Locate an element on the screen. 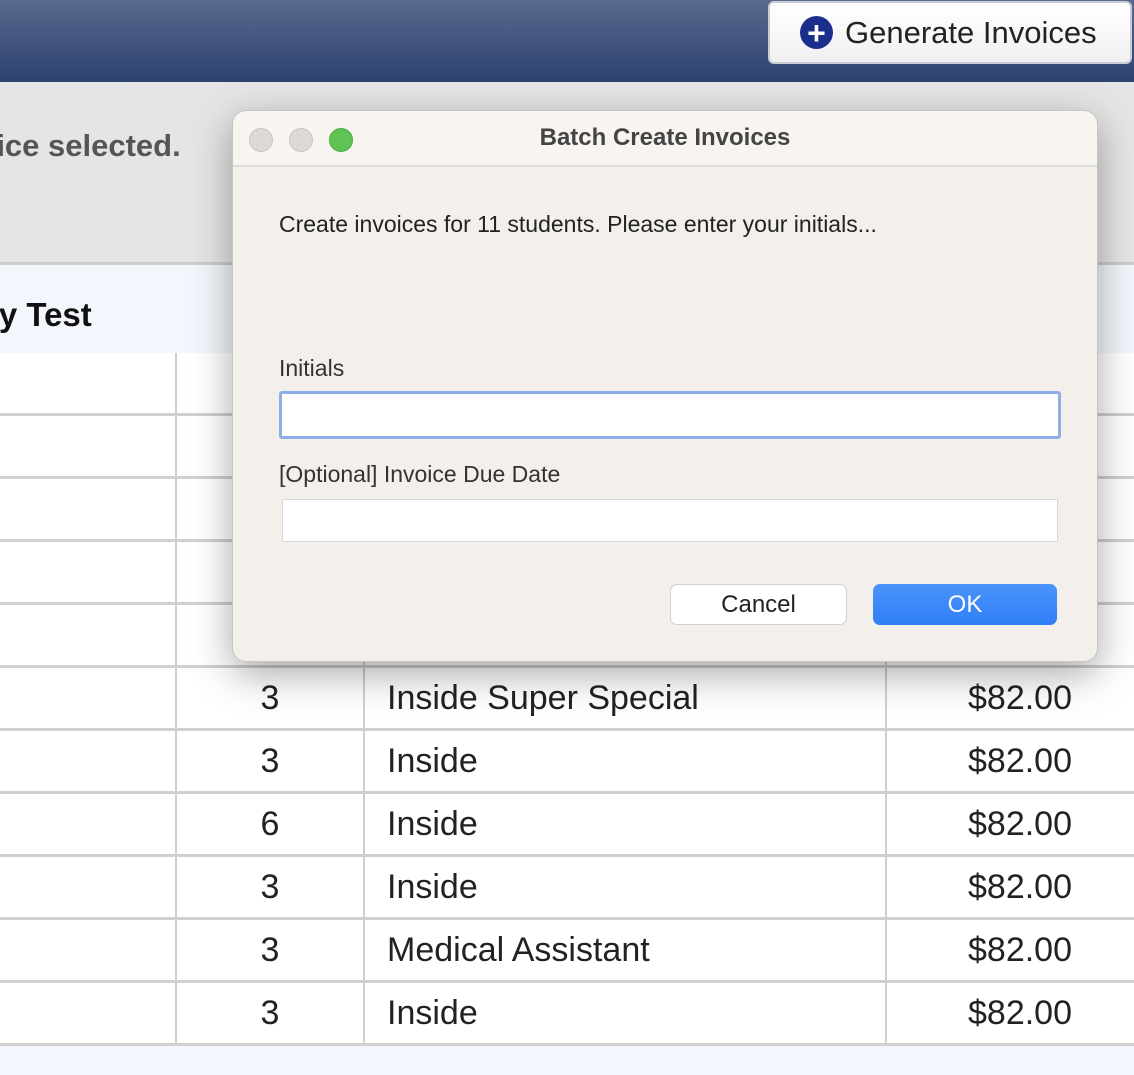 Image resolution: width=1134 pixels, height=1075 pixels. table-row: 3 Medical Assistant $82.00 is located at coordinates (567, 951).